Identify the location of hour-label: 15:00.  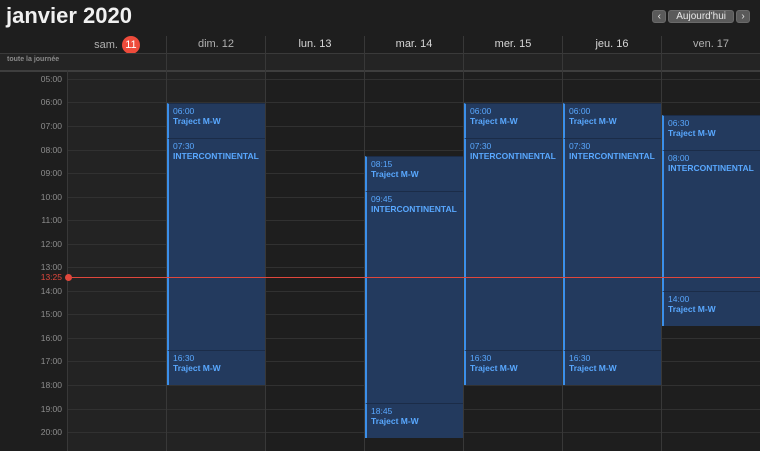
(51, 314).